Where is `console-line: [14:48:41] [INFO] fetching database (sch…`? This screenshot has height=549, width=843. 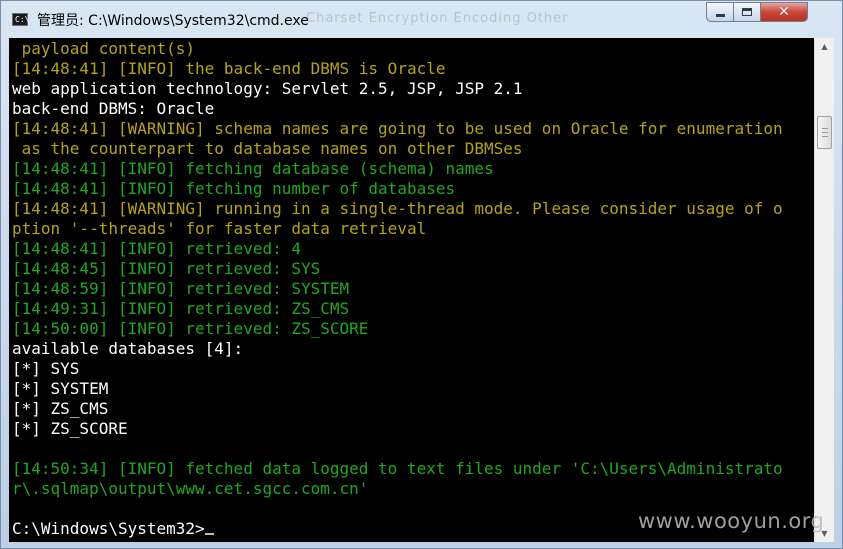 console-line: [14:48:41] [INFO] fetching database (sch… is located at coordinates (253, 168).